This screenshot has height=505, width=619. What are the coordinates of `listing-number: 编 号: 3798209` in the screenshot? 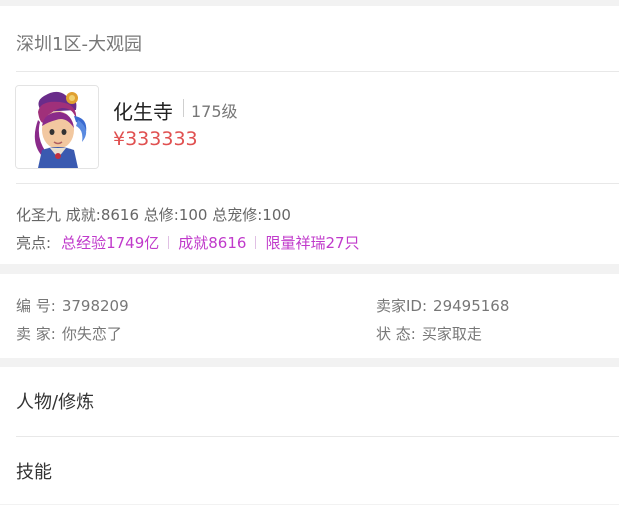 It's located at (72, 305).